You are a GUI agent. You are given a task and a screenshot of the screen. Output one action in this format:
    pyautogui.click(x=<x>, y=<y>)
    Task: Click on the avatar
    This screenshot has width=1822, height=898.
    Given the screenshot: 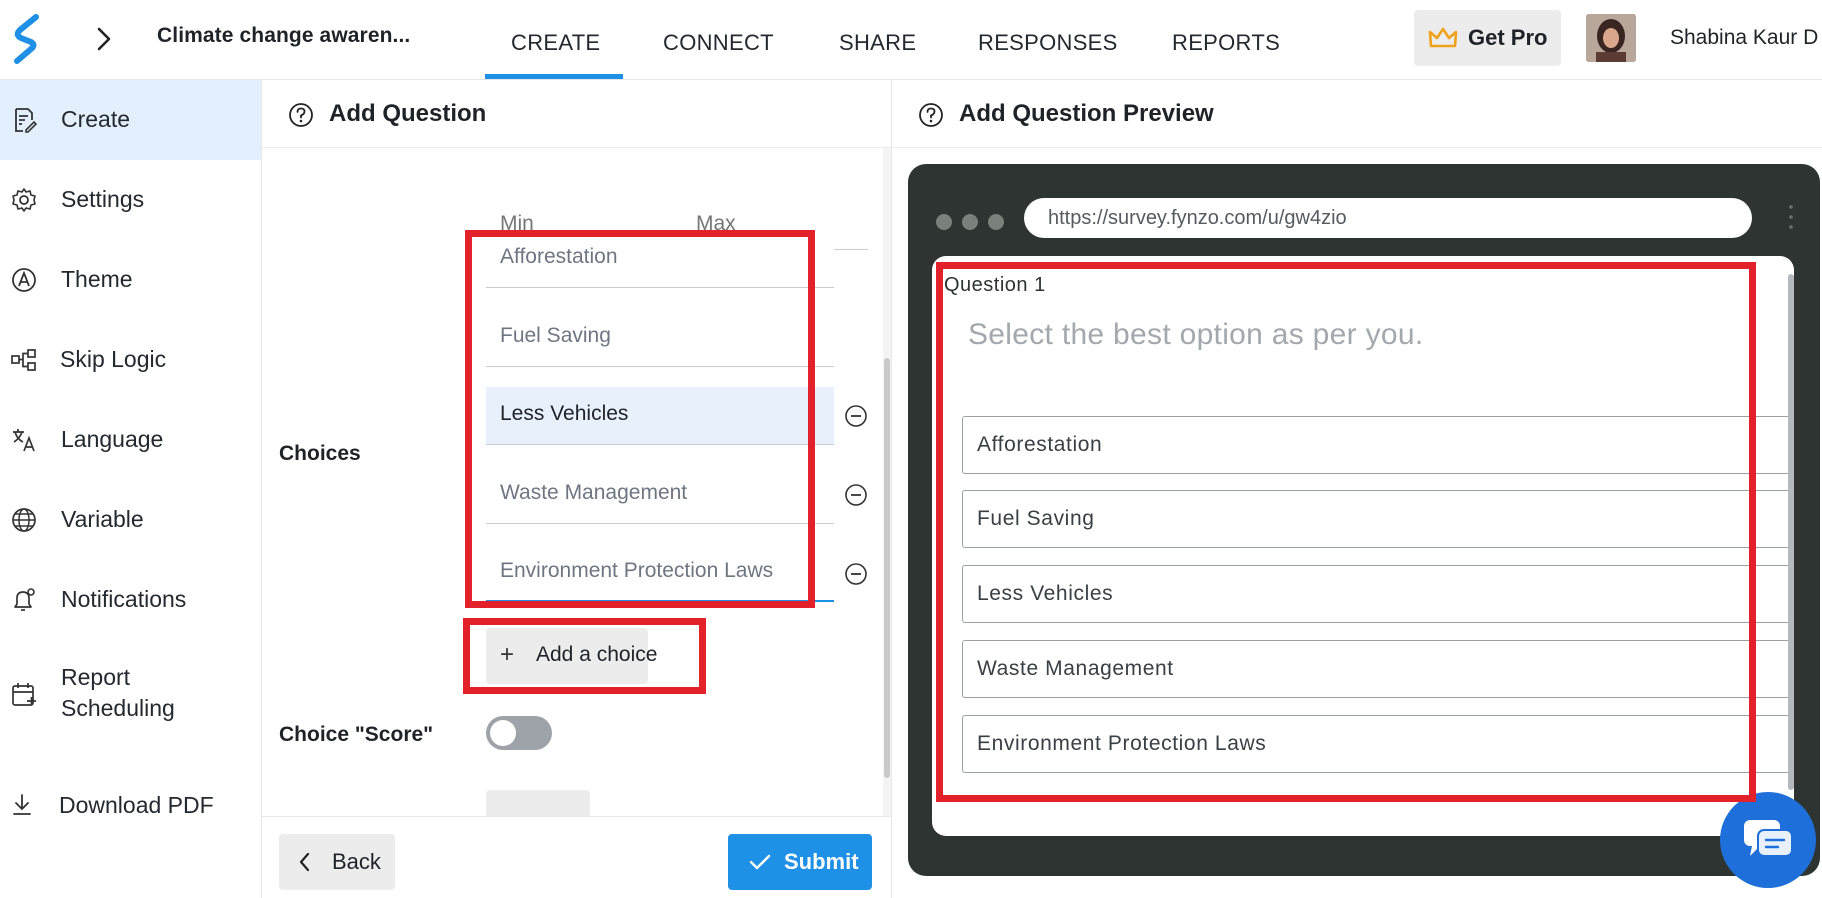 What is the action you would take?
    pyautogui.click(x=1611, y=38)
    